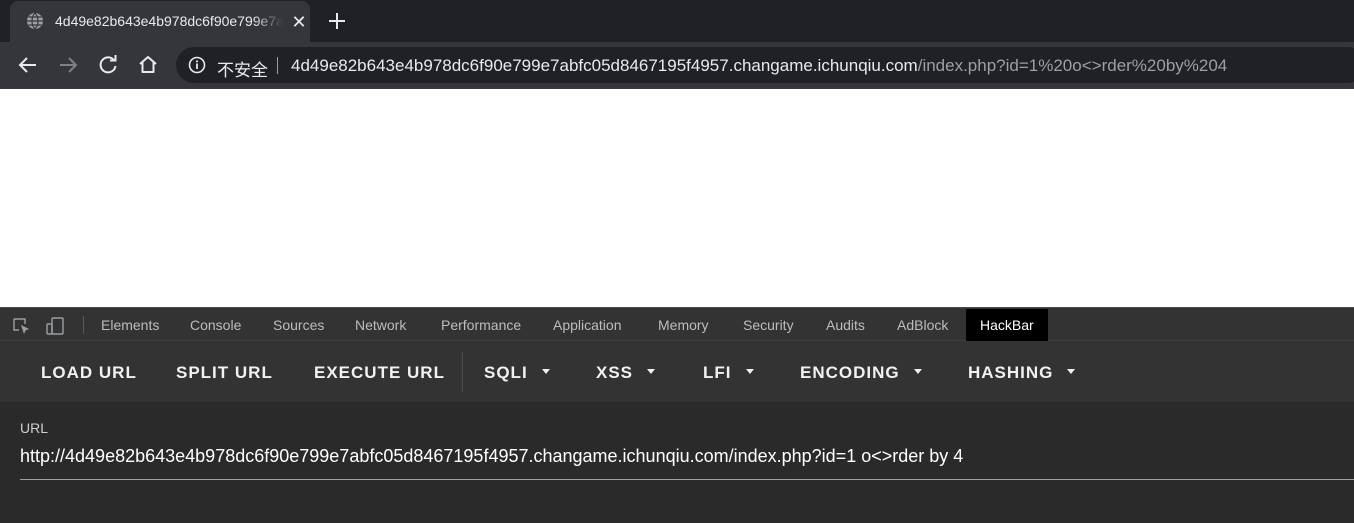  I want to click on lfi-label: LFI, so click(717, 372).